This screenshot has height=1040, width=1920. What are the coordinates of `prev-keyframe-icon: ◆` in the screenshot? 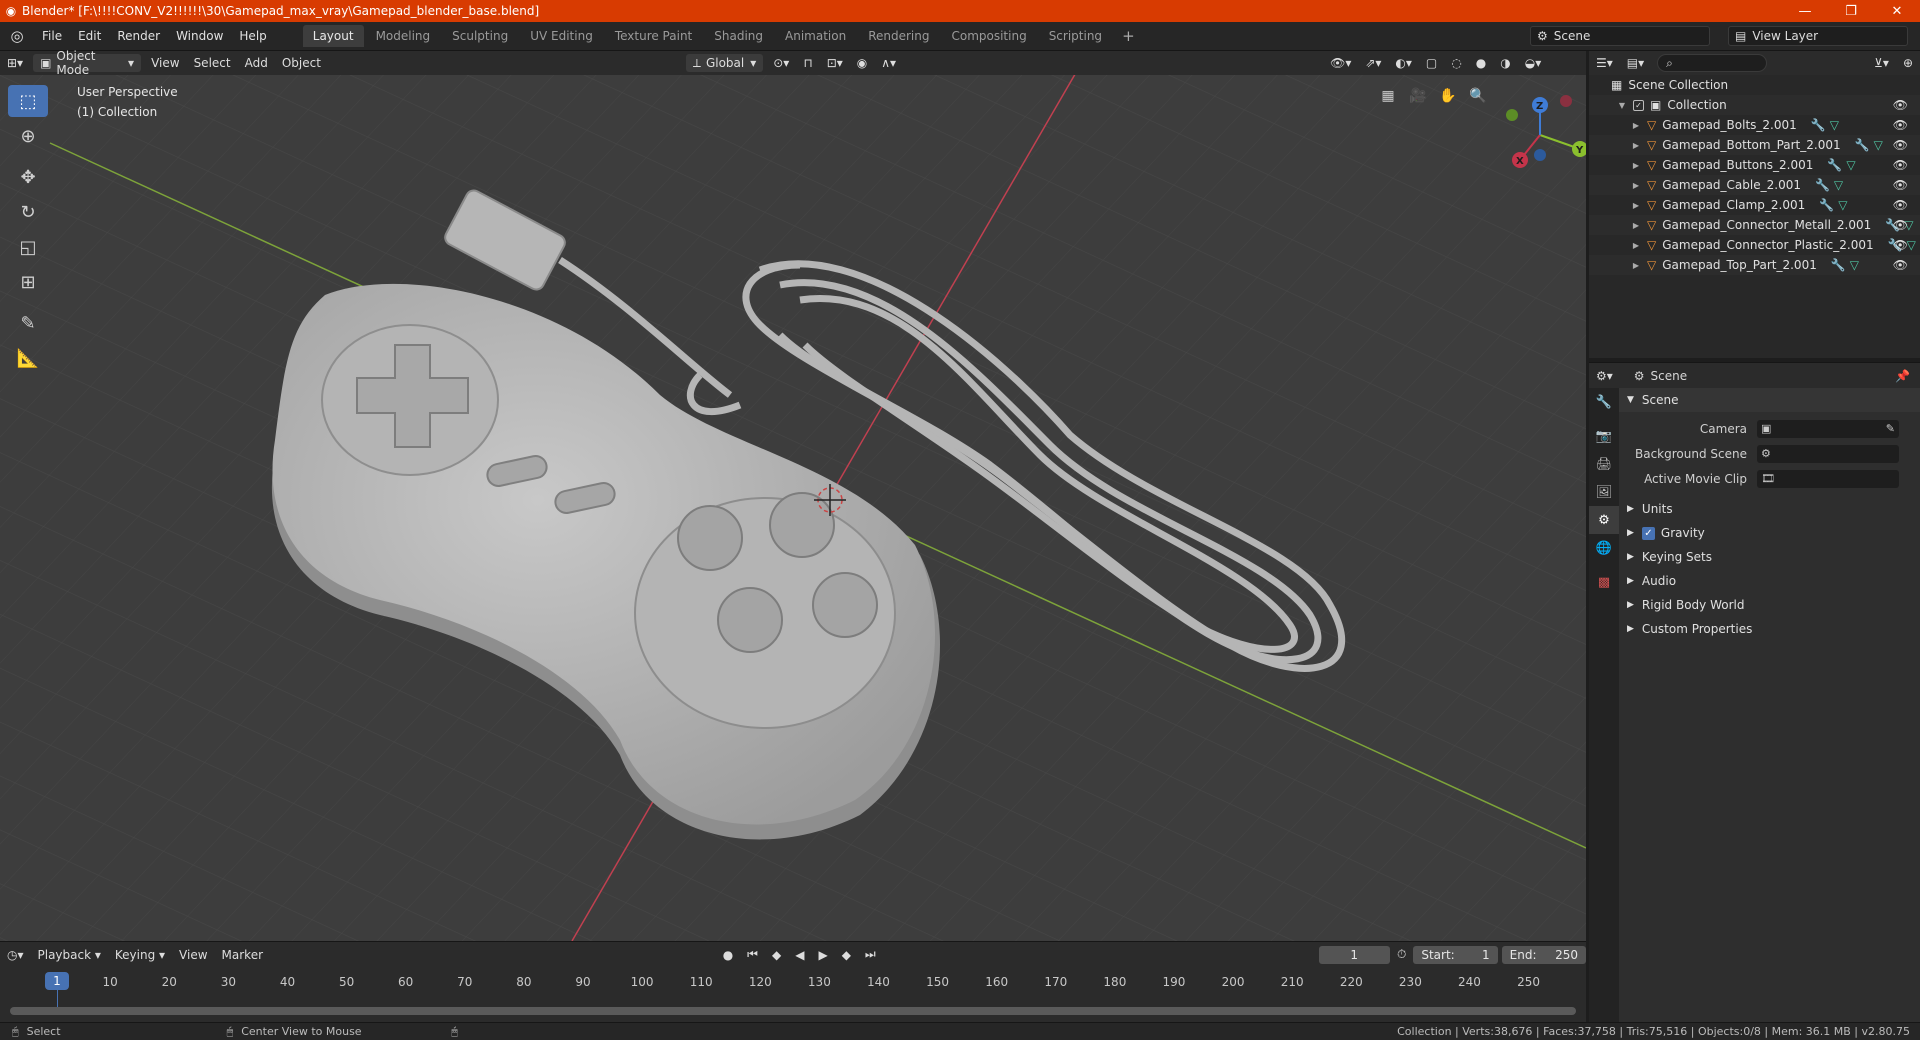 It's located at (776, 955).